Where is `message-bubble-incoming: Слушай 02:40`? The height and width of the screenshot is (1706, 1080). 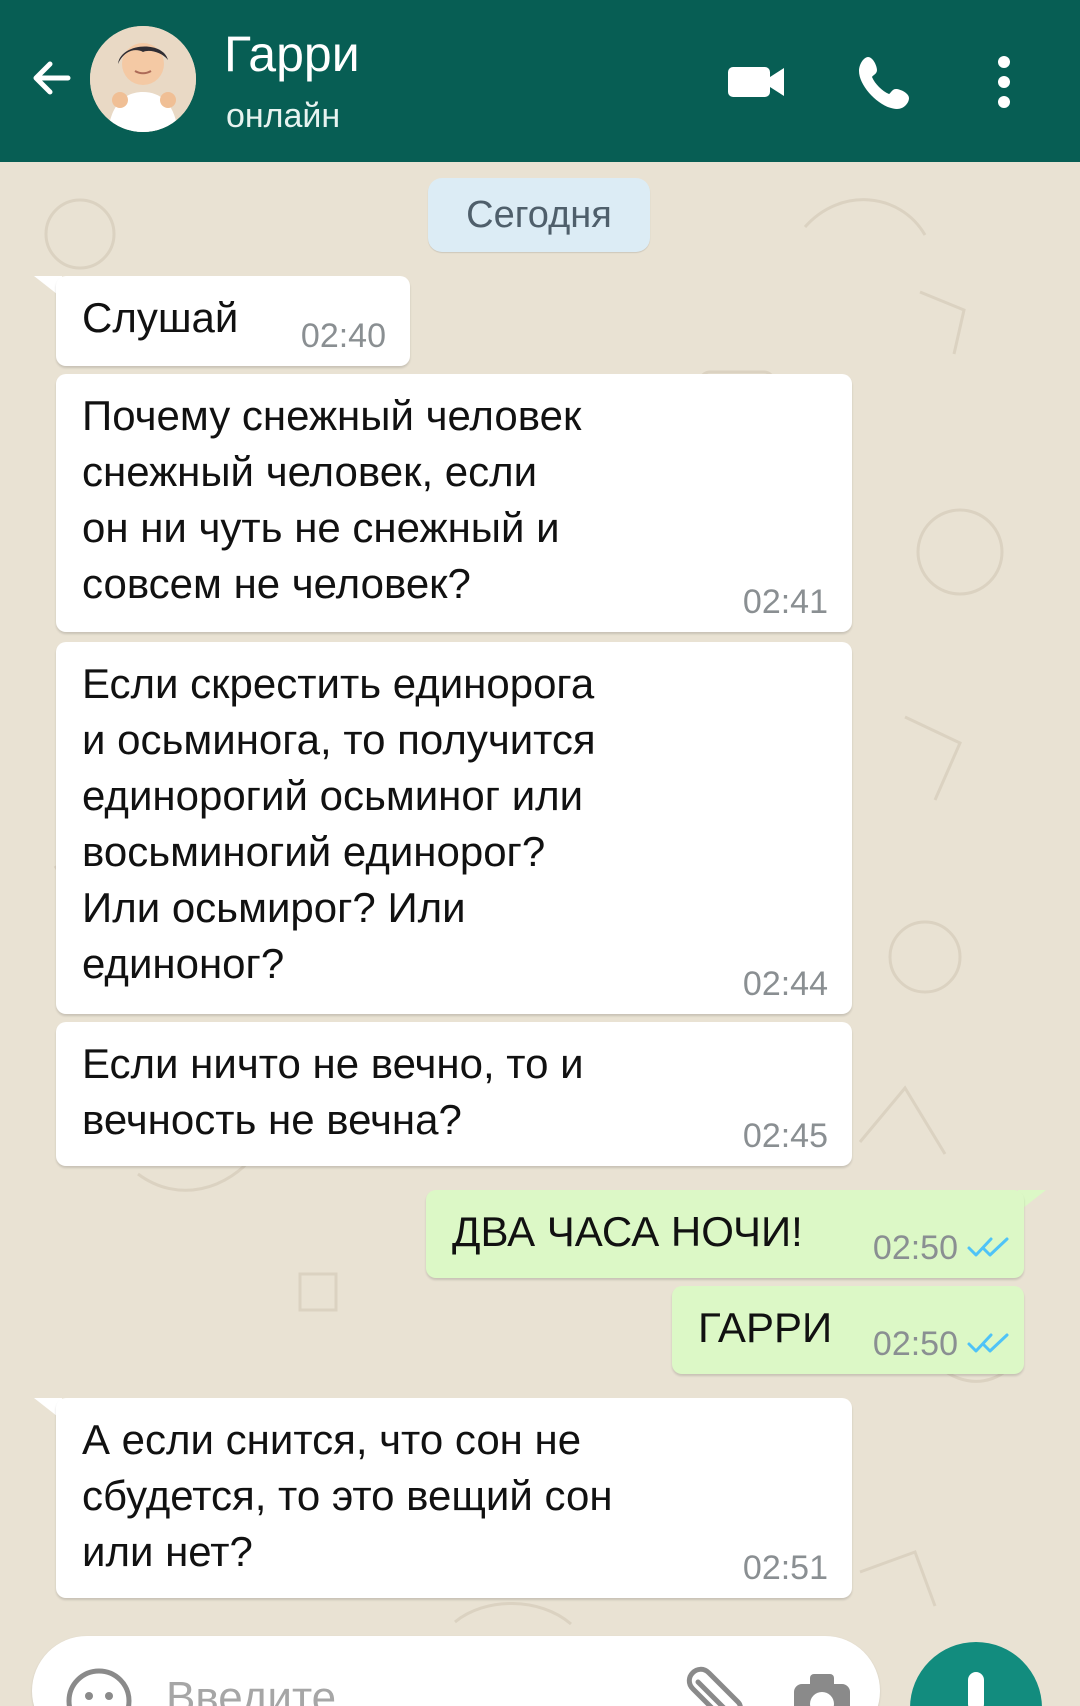
message-bubble-incoming: Слушай 02:40 is located at coordinates (233, 321).